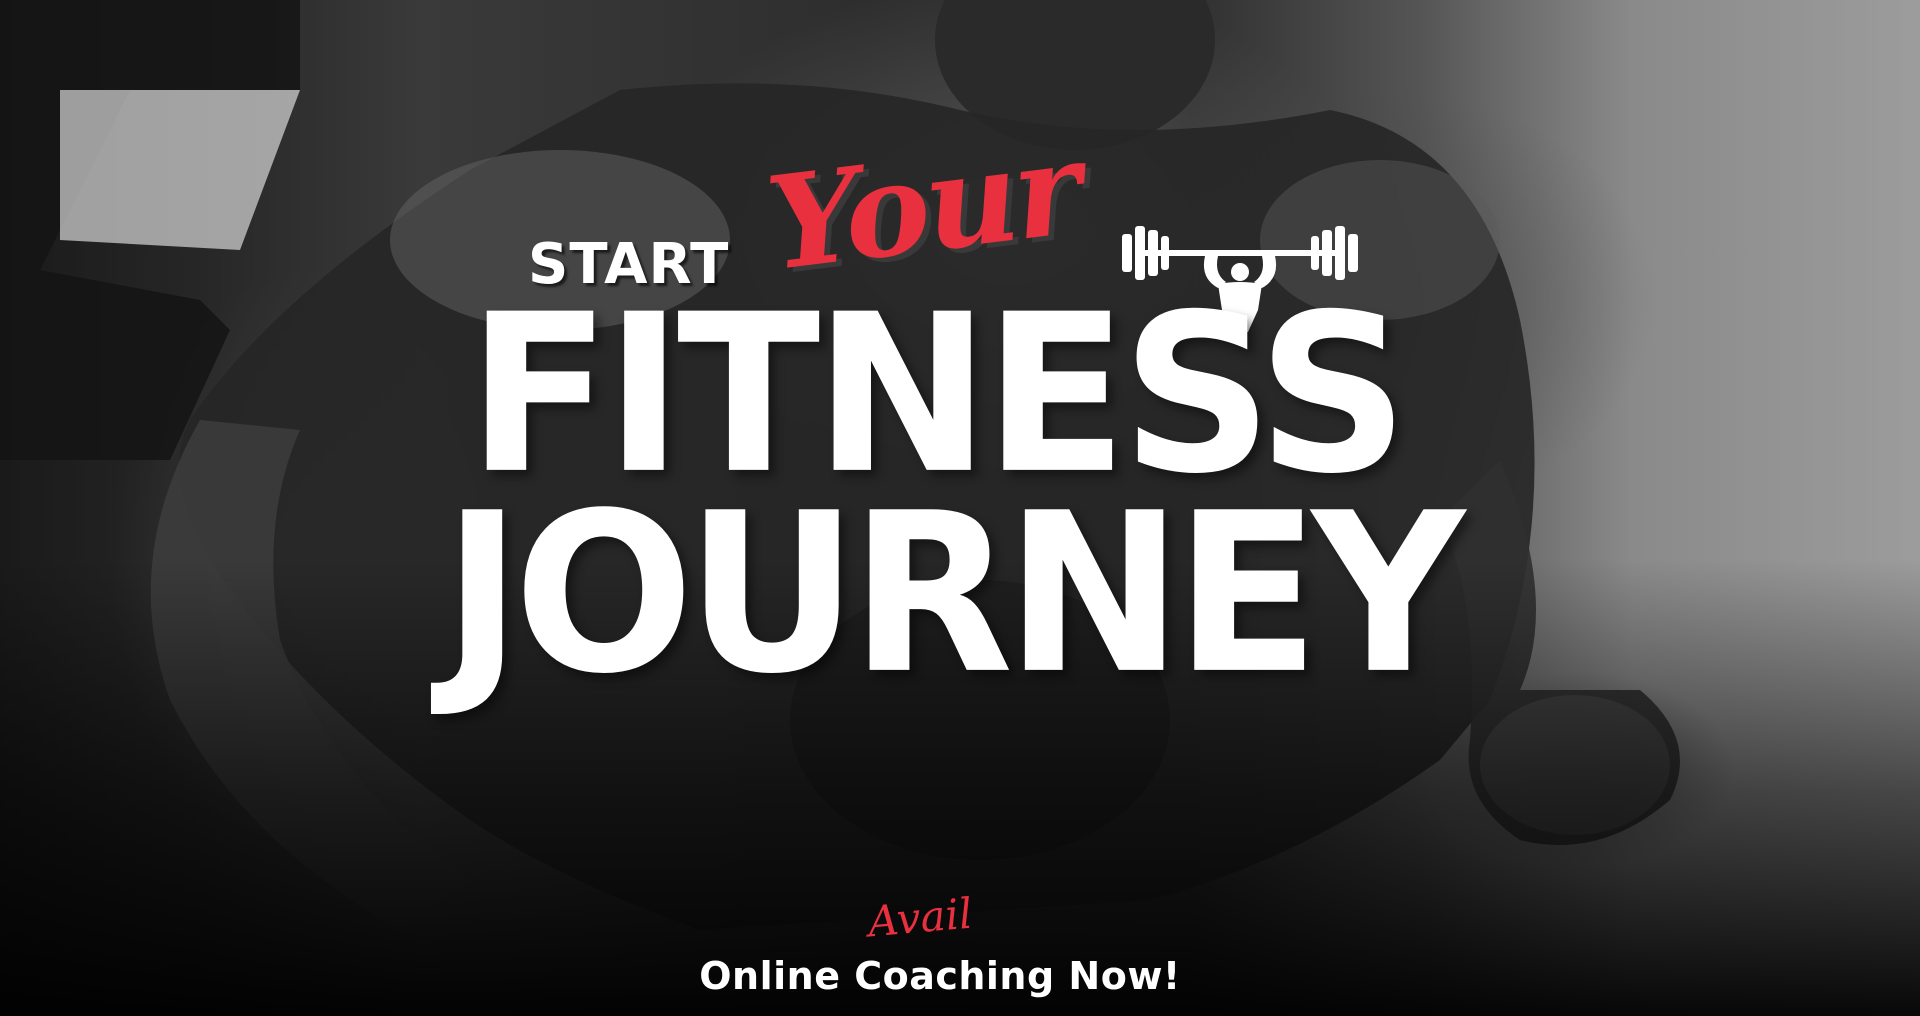 The height and width of the screenshot is (1016, 1920). I want to click on headline-journey: JOURNEY, so click(953, 593).